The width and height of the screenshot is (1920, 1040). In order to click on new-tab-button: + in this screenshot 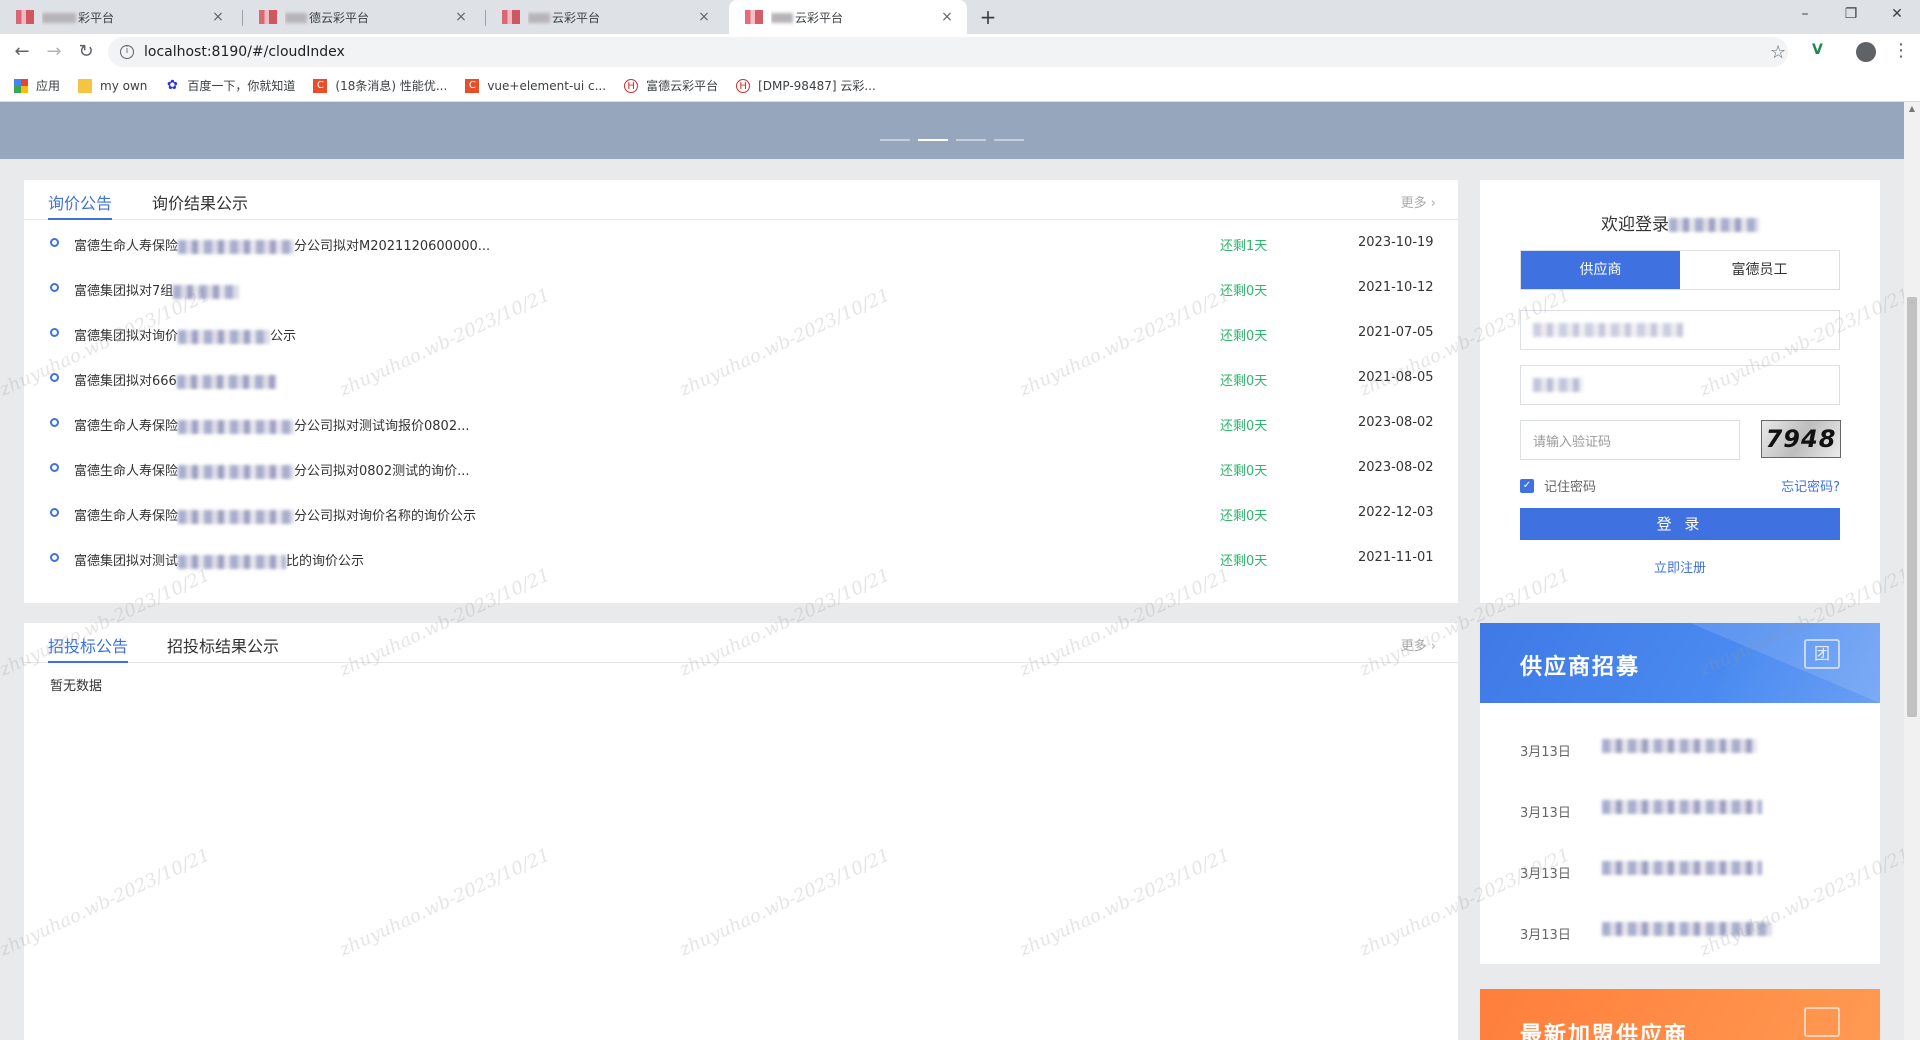, I will do `click(988, 17)`.